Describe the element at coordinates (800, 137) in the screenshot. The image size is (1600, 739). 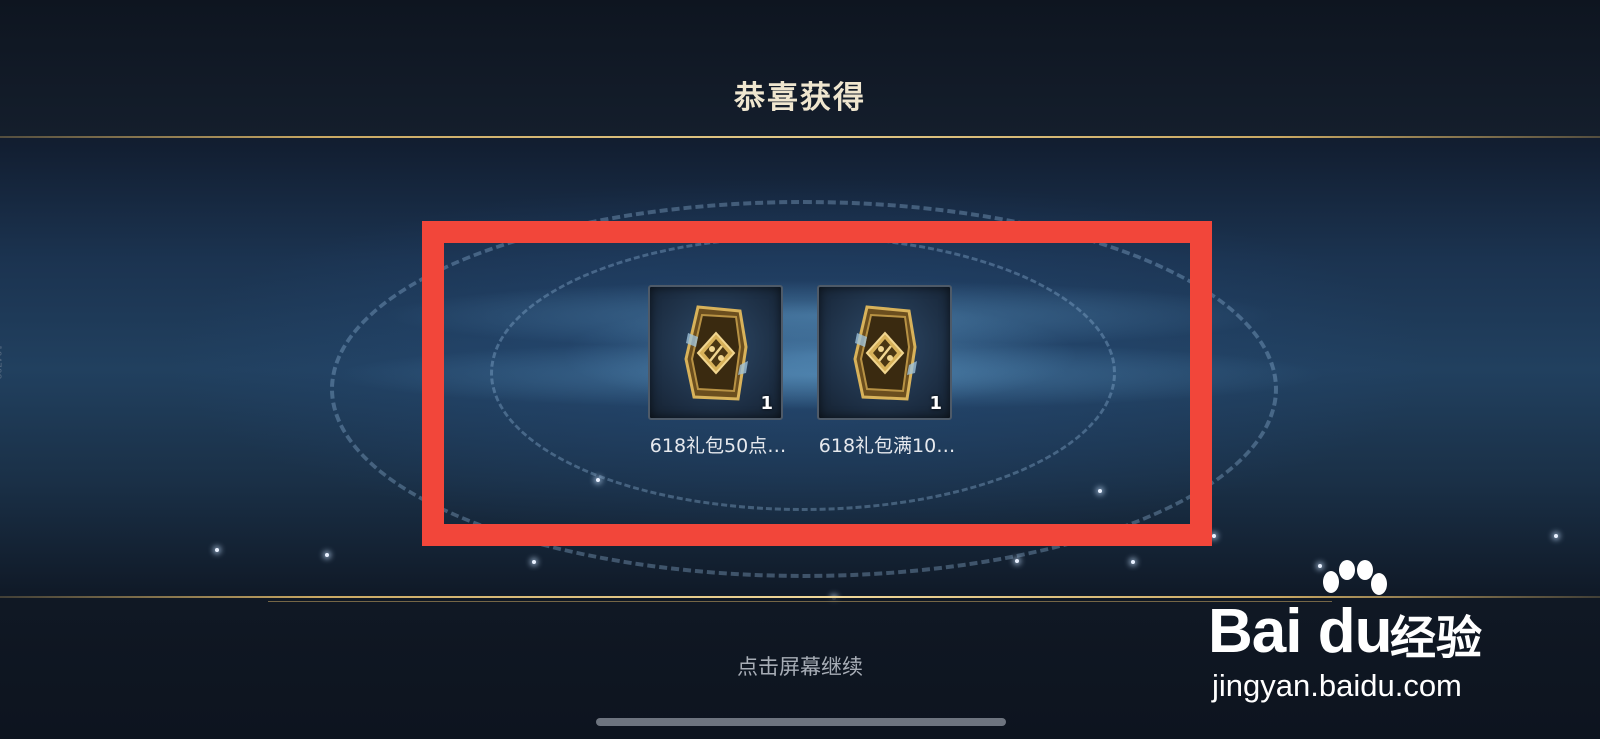
I see `gold-divider-top` at that location.